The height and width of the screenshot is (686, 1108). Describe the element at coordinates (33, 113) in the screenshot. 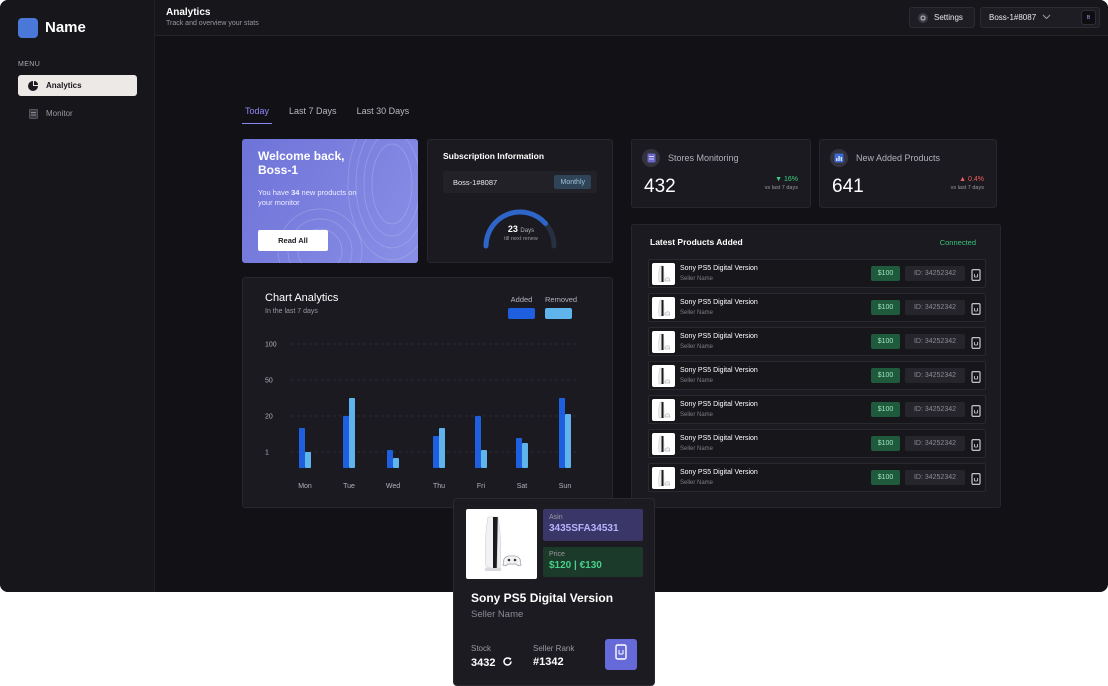

I see `document-icon` at that location.